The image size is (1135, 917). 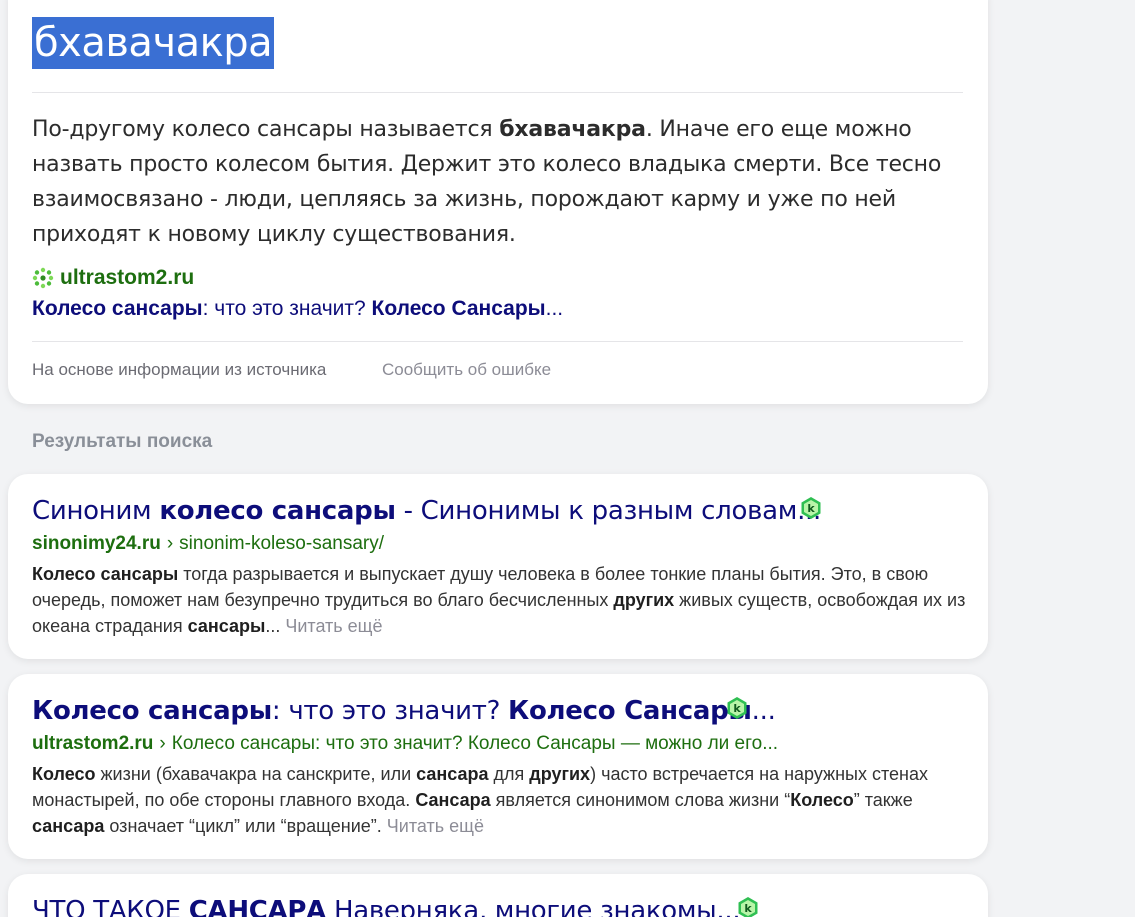 I want to click on answer-source: ultrastom2.ru, so click(x=113, y=278).